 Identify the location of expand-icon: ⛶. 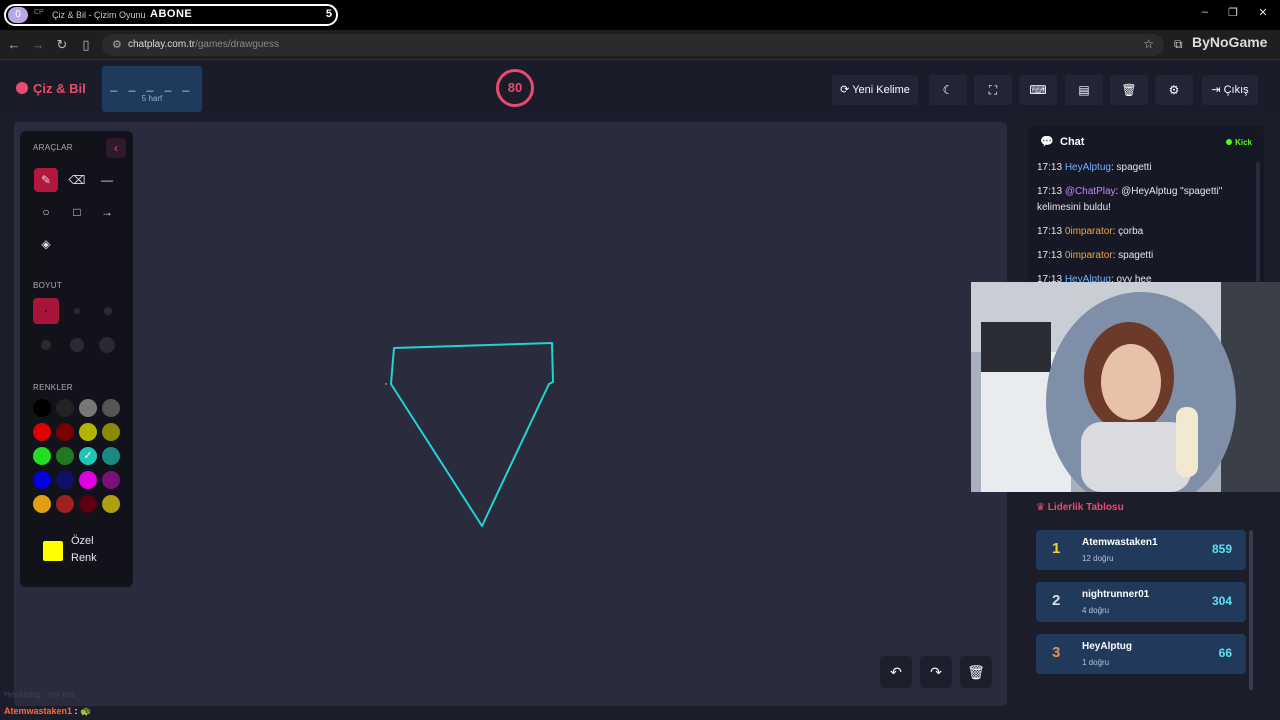
(993, 90).